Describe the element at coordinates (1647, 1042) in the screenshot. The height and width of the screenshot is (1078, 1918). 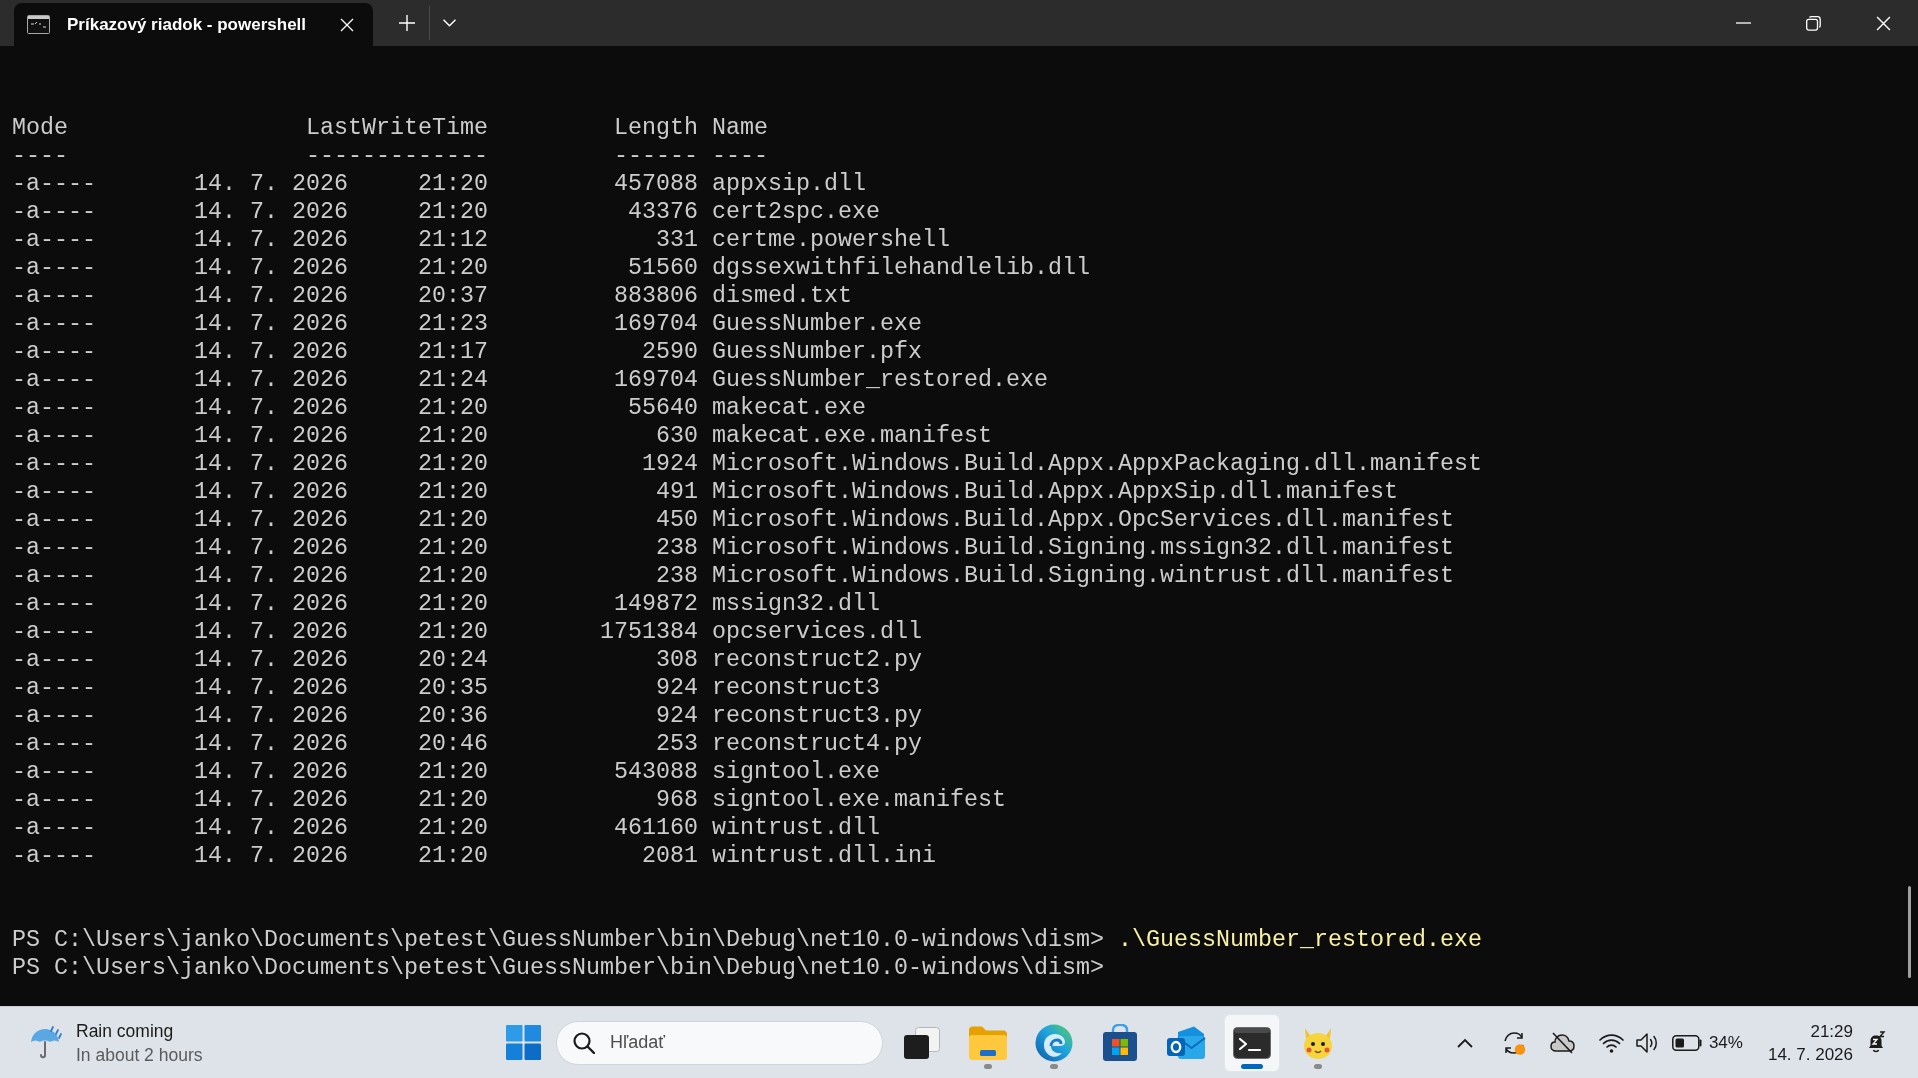
I see `speaker-icon` at that location.